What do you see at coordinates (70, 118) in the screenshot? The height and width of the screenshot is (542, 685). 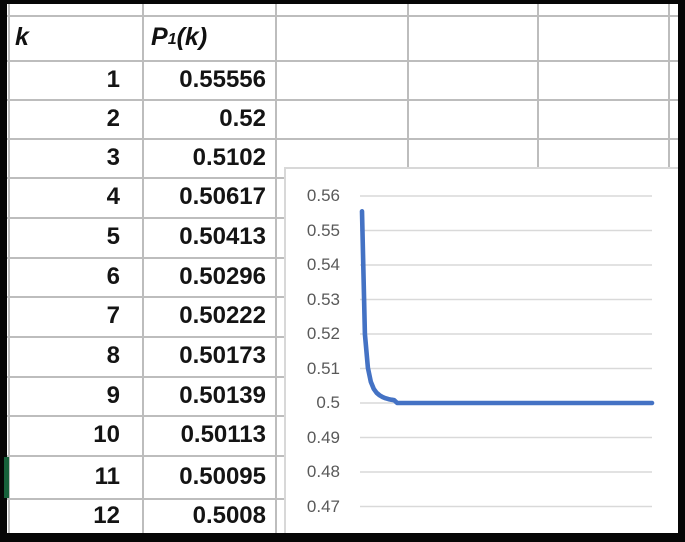 I see `cell-k-row-2: 2` at bounding box center [70, 118].